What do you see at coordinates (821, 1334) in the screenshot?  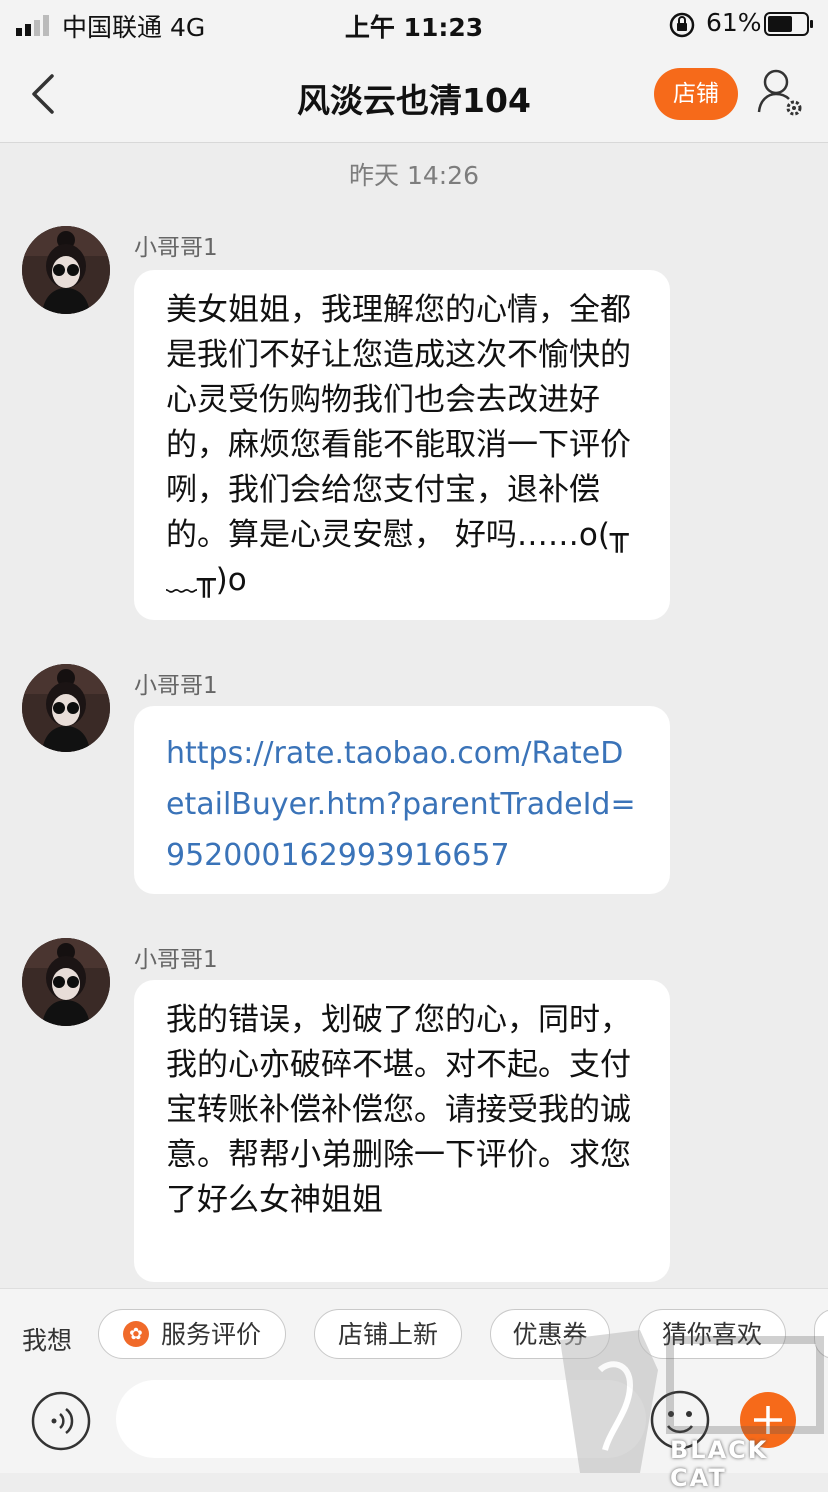 I see `chip-more` at bounding box center [821, 1334].